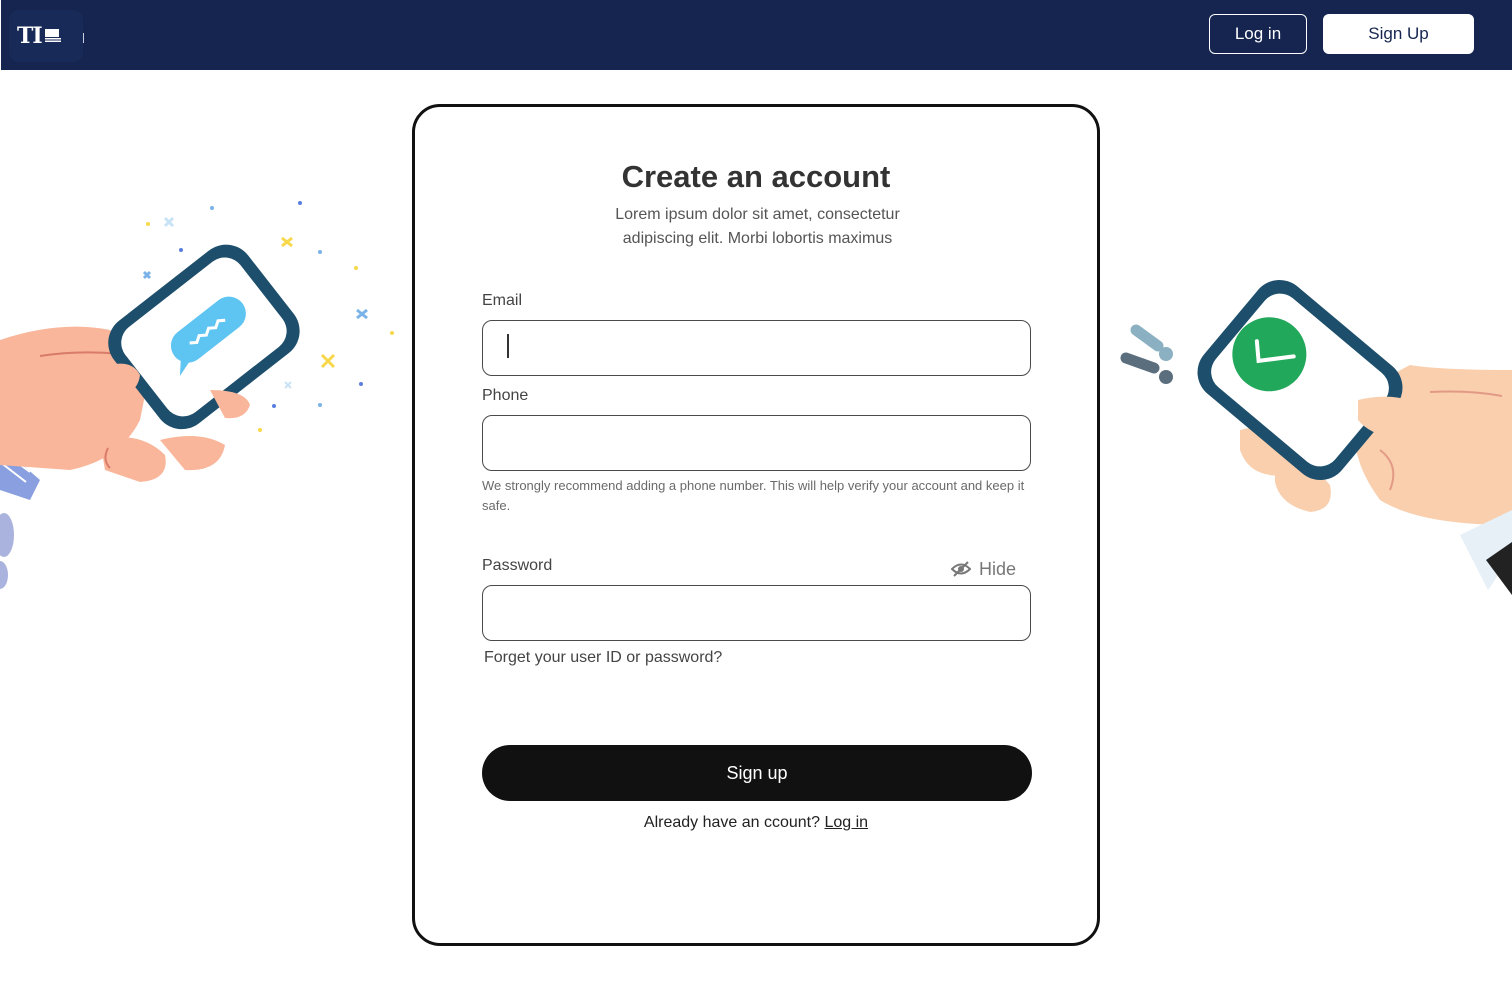  What do you see at coordinates (502, 300) in the screenshot?
I see `email-label: Email` at bounding box center [502, 300].